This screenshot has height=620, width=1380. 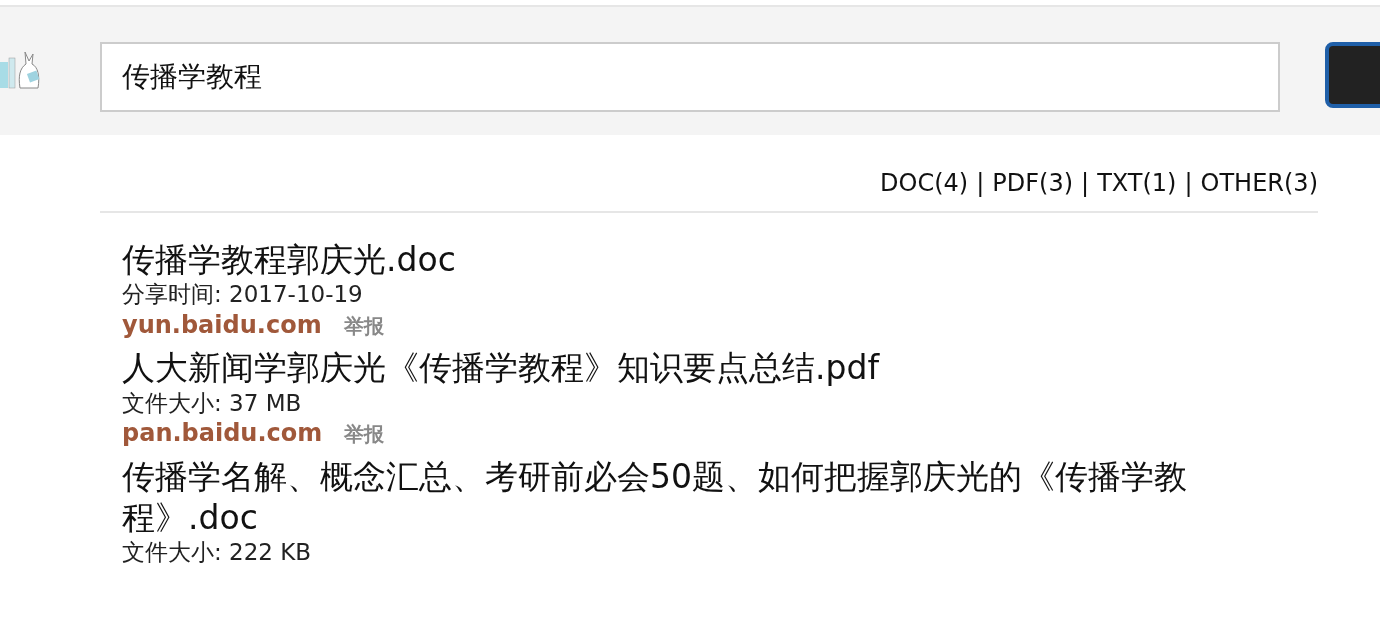 What do you see at coordinates (706, 497) in the screenshot?
I see `result-title: 传播学名解、概念汇总、考研前必会50题、如何把握郭庆光的《传播学教程》.doc` at bounding box center [706, 497].